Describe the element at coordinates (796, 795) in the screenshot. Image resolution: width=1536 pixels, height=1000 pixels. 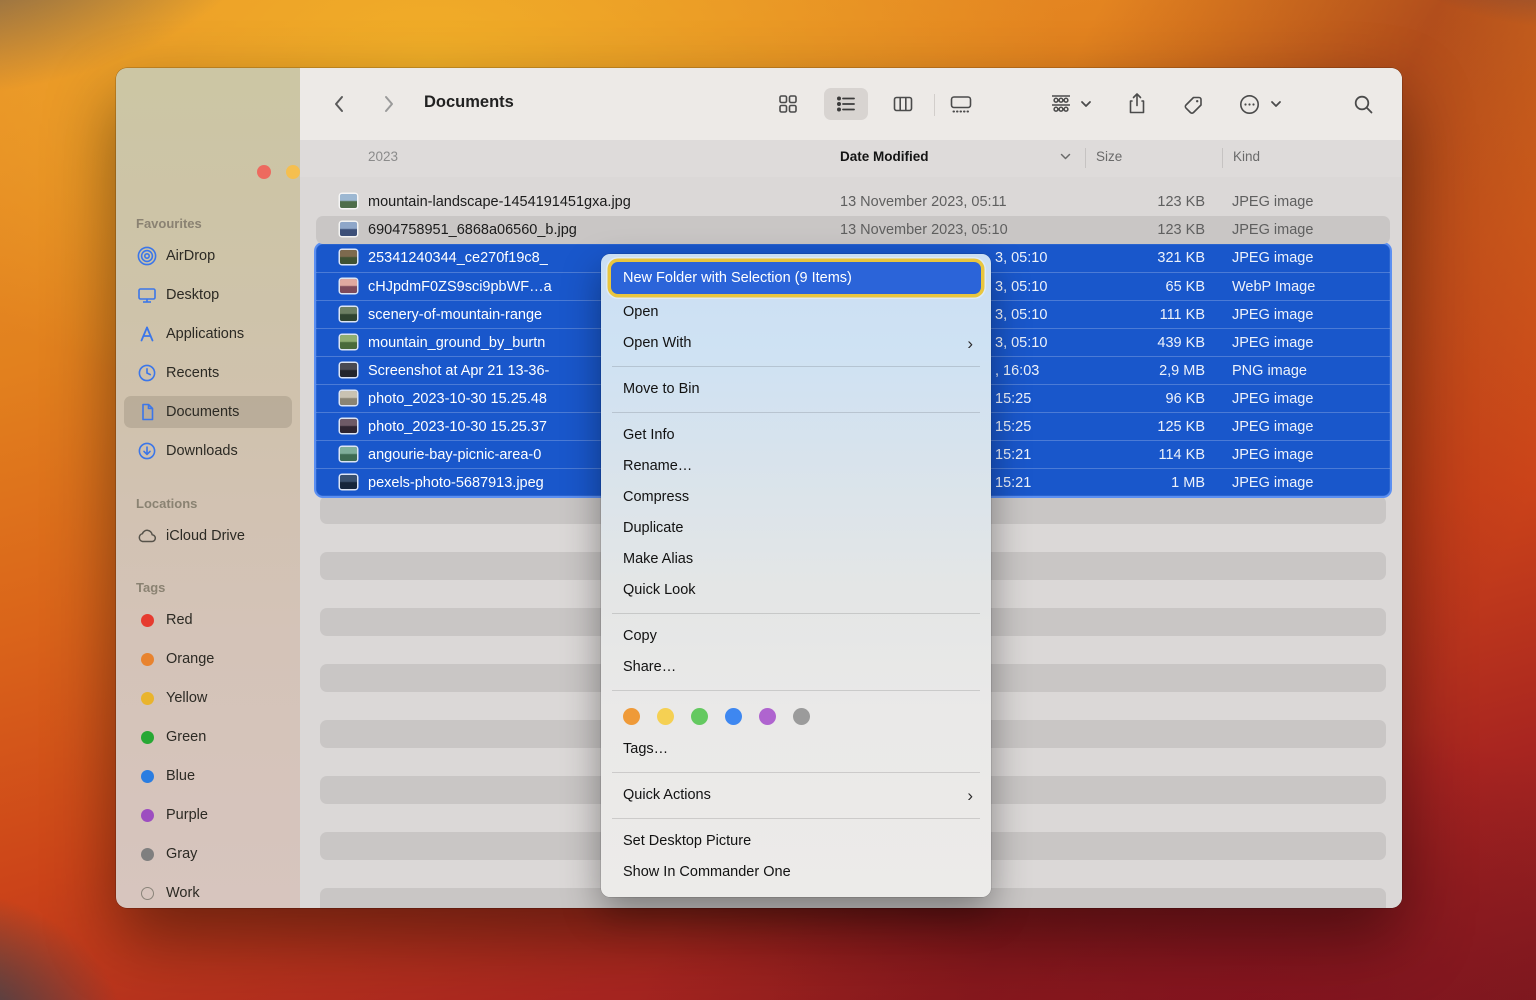
I see `menu-item-quick-actions: Quick Actions ›` at that location.